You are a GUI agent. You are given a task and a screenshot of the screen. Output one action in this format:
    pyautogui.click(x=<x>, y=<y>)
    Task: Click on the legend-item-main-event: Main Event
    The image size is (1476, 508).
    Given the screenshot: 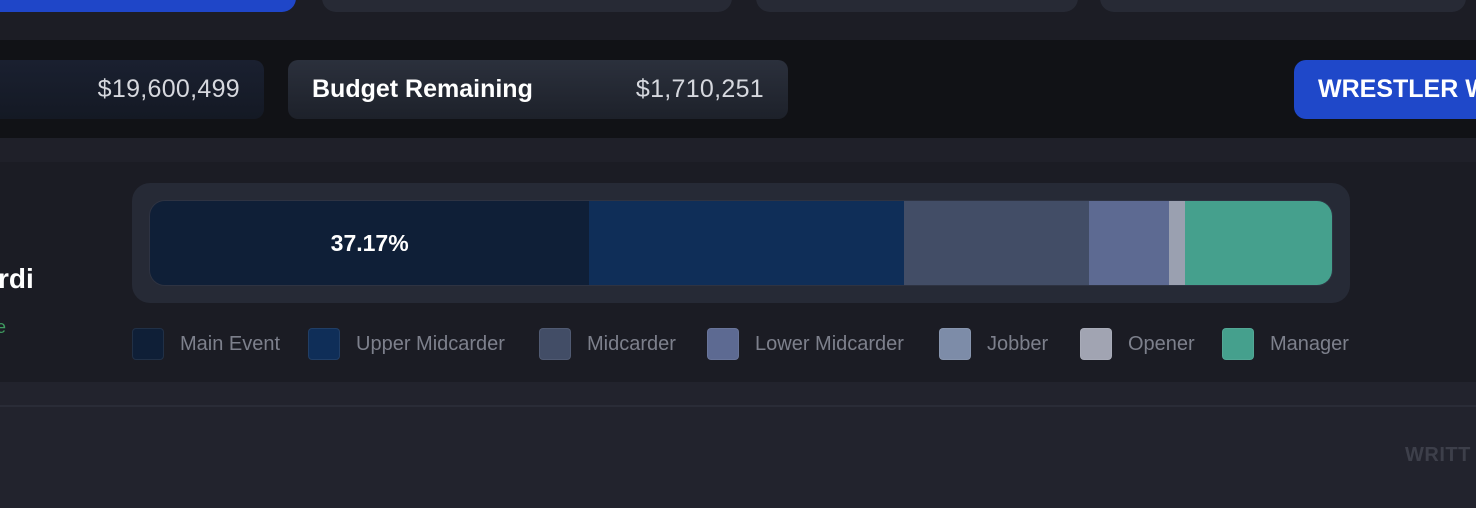 What is the action you would take?
    pyautogui.click(x=206, y=344)
    